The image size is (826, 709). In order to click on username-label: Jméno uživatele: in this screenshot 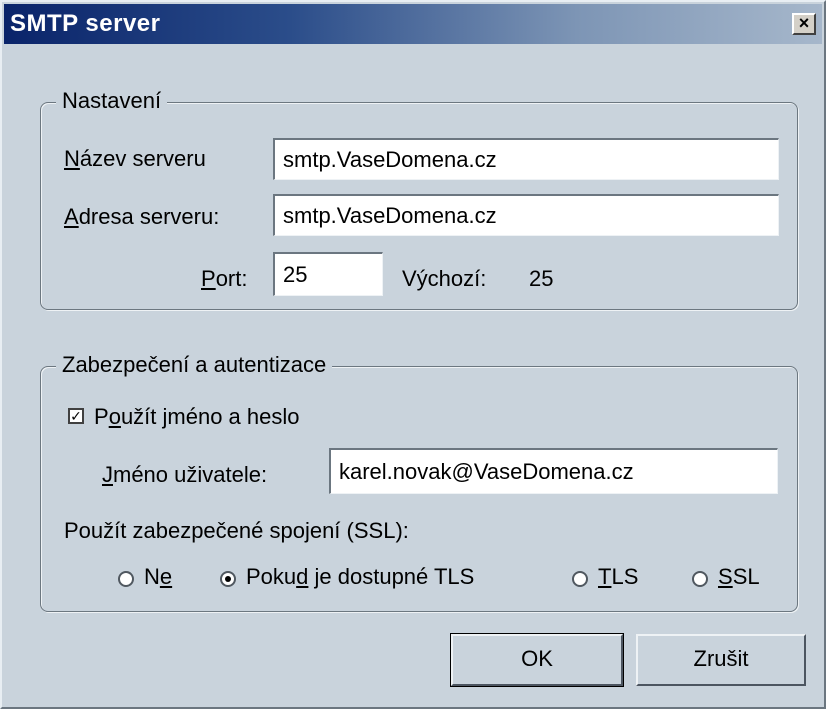, I will do `click(185, 474)`.